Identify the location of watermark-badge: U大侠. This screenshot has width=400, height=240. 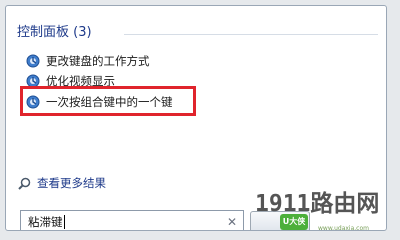
(294, 222).